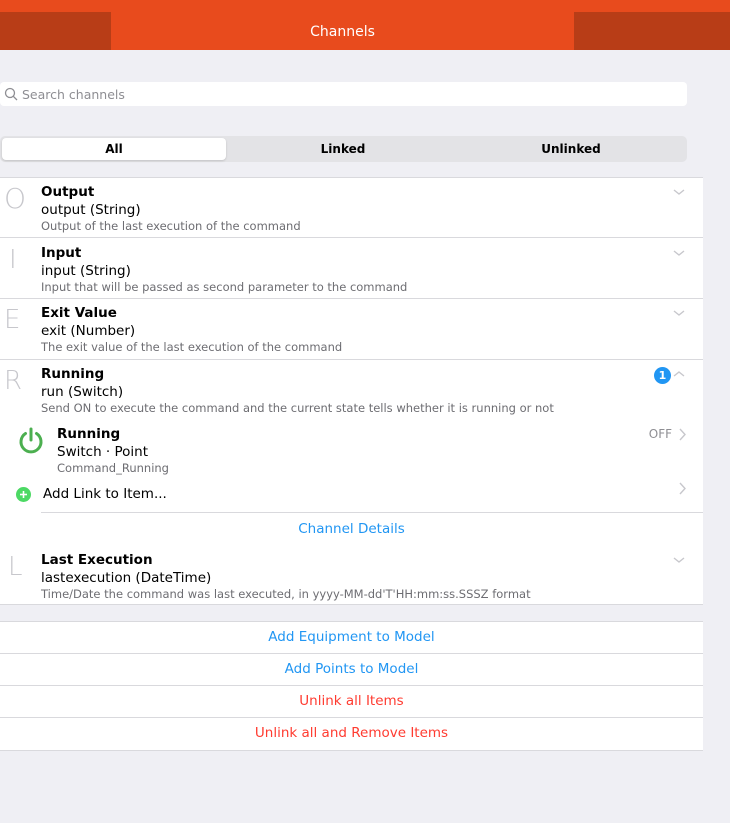  What do you see at coordinates (15, 198) in the screenshot?
I see `channel-letter: O` at bounding box center [15, 198].